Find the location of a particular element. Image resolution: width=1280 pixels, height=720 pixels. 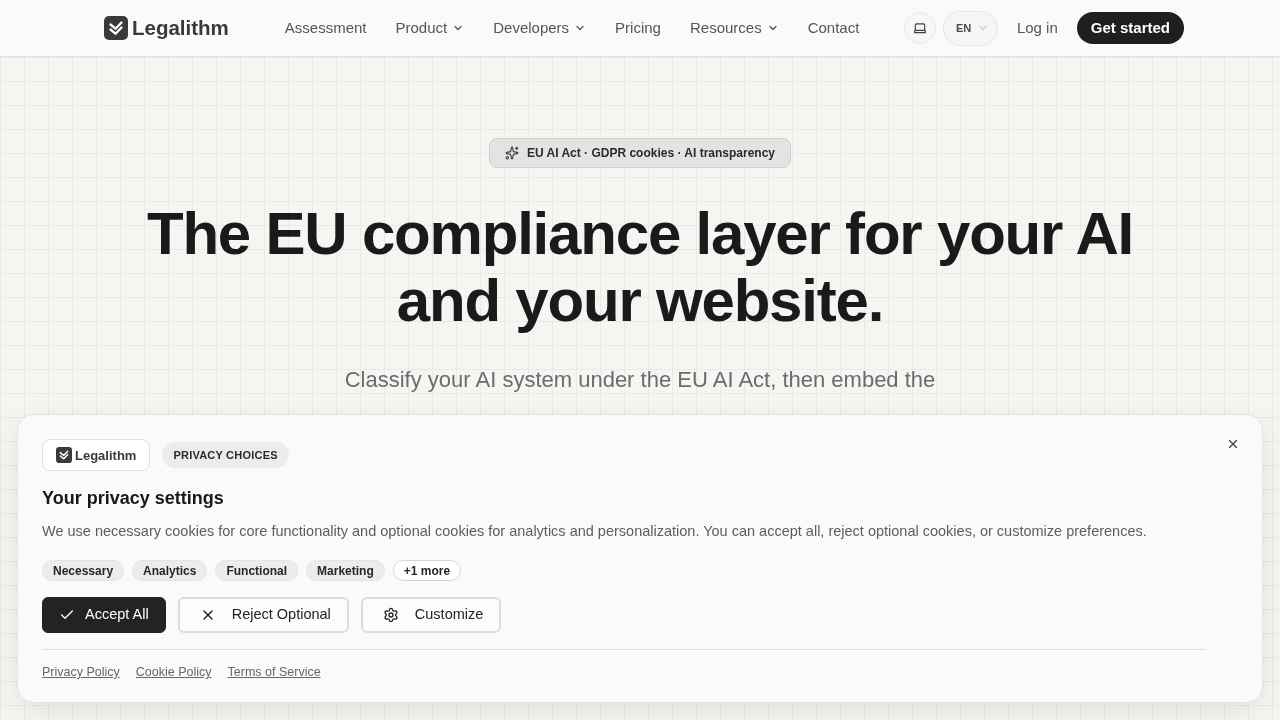

category-chip: Necessary is located at coordinates (83, 571).